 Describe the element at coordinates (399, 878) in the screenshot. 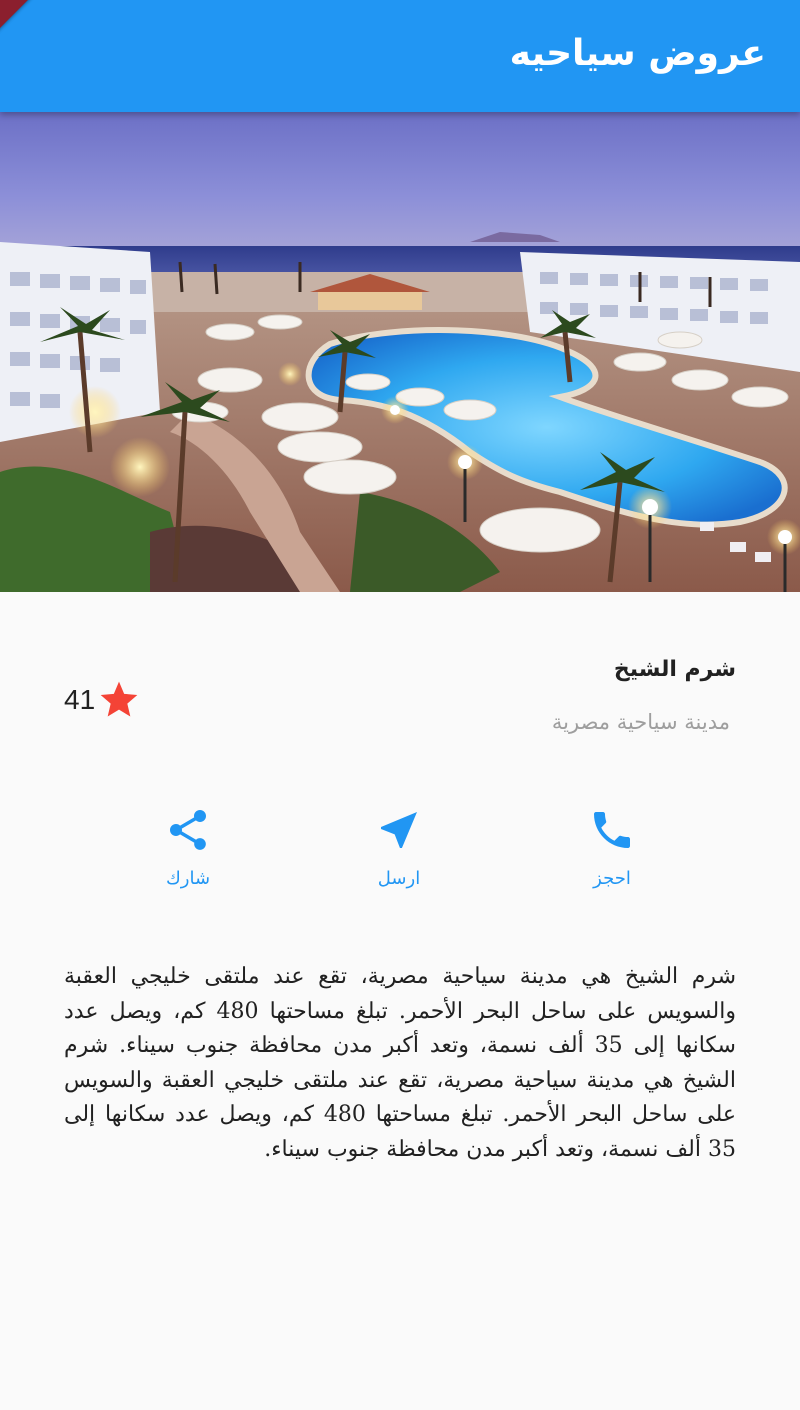

I see `send-label: ارسل` at that location.